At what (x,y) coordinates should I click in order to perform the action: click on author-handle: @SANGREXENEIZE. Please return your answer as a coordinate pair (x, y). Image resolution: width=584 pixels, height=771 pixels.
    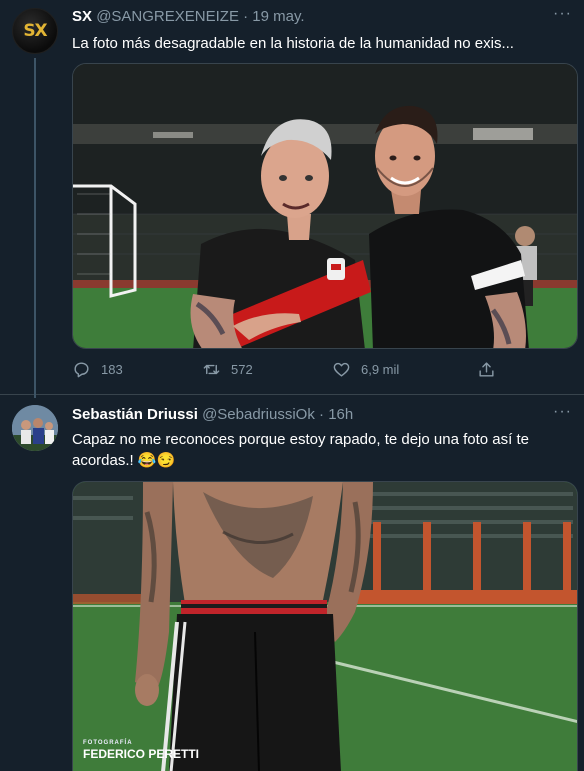
    Looking at the image, I should click on (167, 16).